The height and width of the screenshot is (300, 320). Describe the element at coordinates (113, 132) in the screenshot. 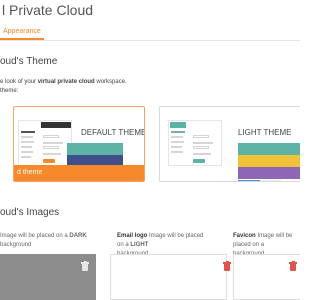

I see `default-theme-name: DEFAULT THEME` at that location.